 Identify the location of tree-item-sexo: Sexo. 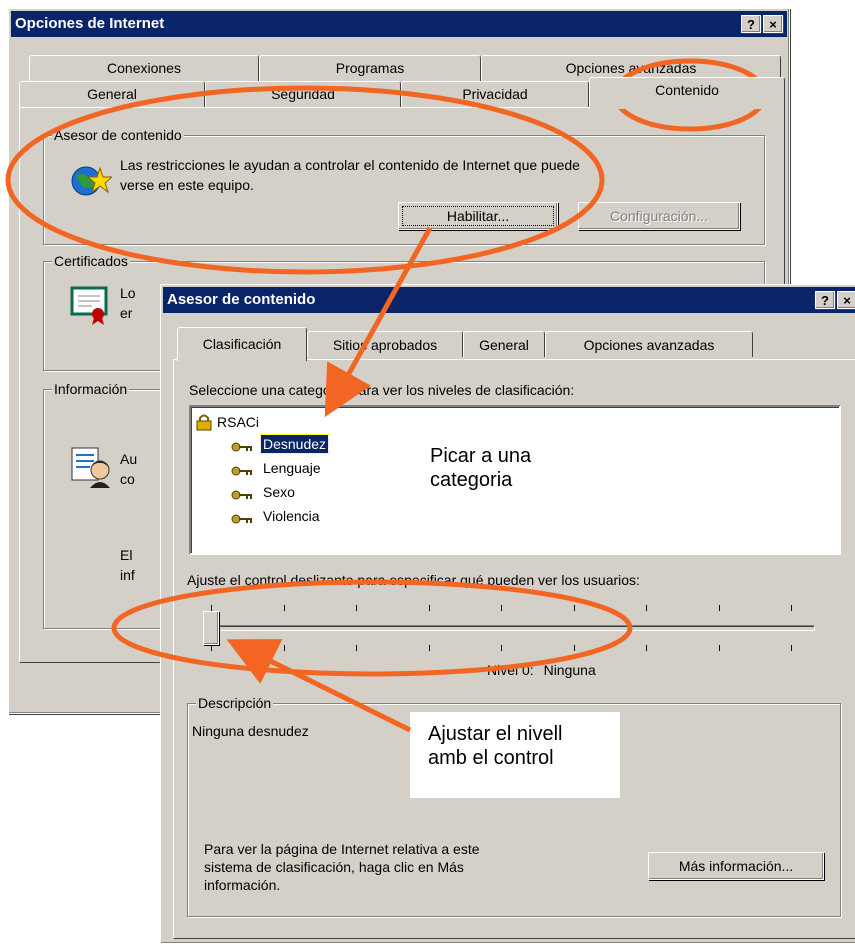
(279, 492).